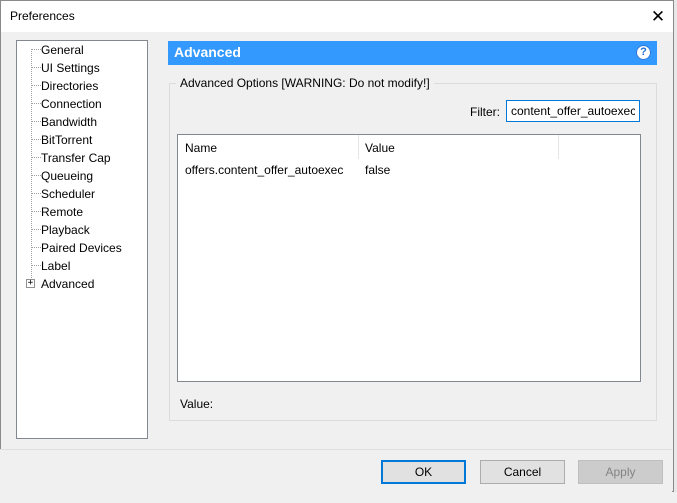 Image resolution: width=677 pixels, height=503 pixels. Describe the element at coordinates (201, 150) in the screenshot. I see `column-header-name: Name` at that location.